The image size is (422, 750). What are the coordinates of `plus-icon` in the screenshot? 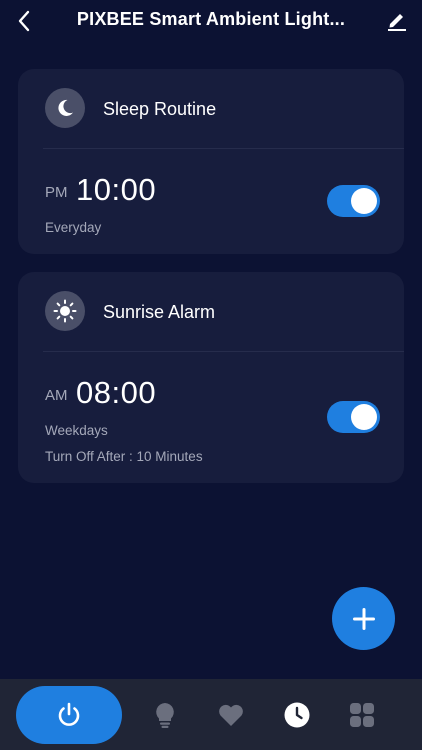 It's located at (363, 618).